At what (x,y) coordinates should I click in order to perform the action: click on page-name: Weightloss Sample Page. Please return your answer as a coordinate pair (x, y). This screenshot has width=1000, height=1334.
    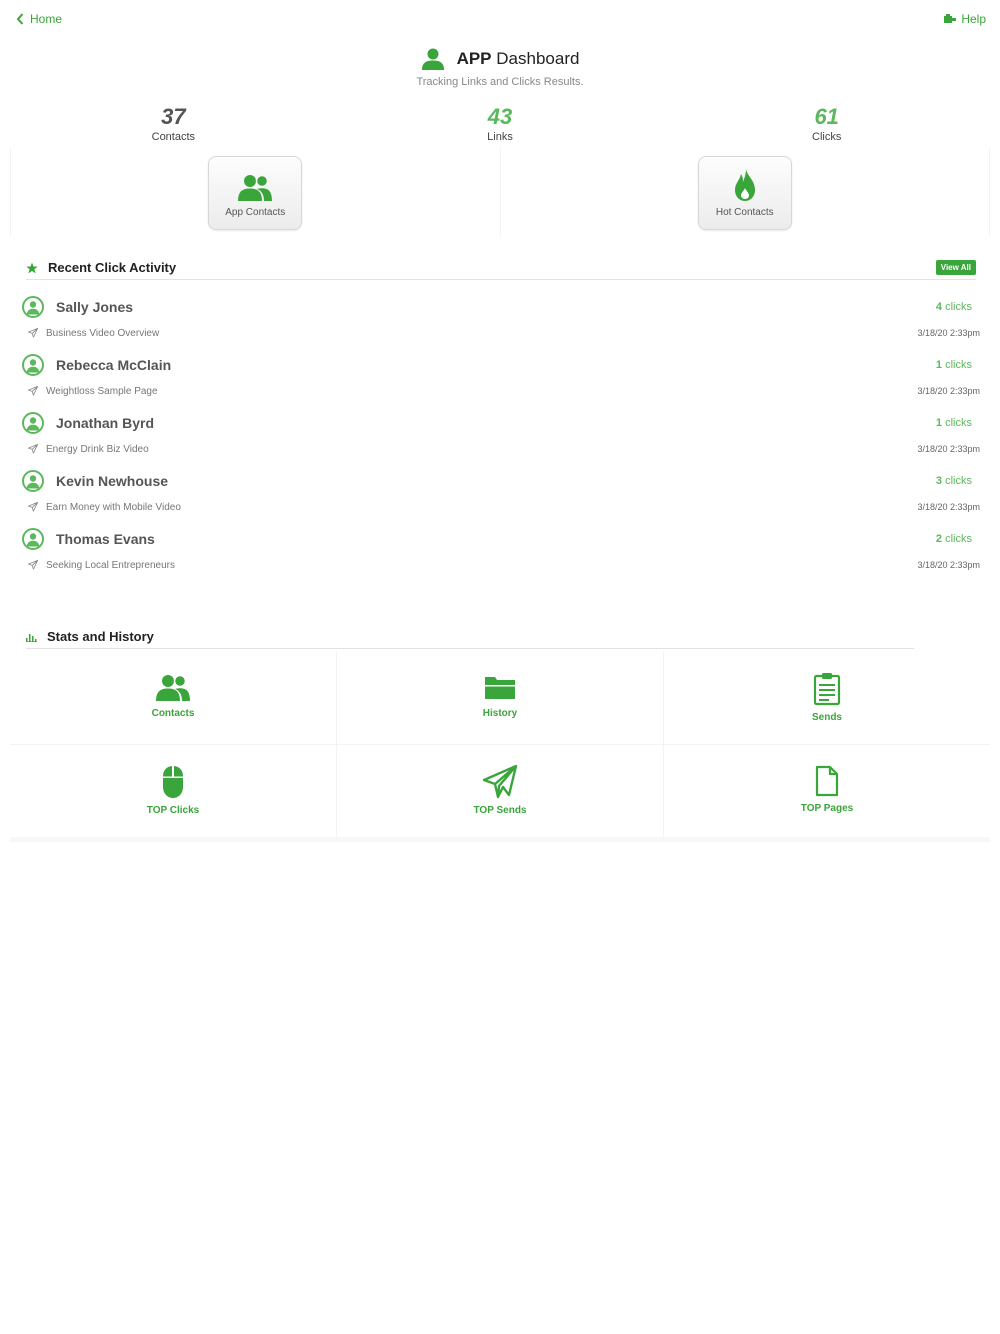
    Looking at the image, I should click on (102, 391).